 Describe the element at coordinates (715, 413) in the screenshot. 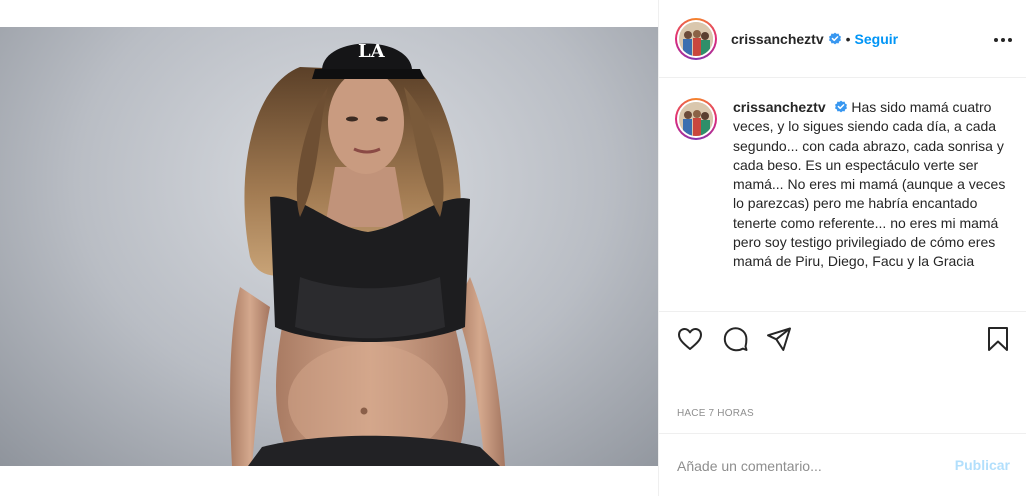

I see `post-timestamp: HACE 7 HORAS` at that location.